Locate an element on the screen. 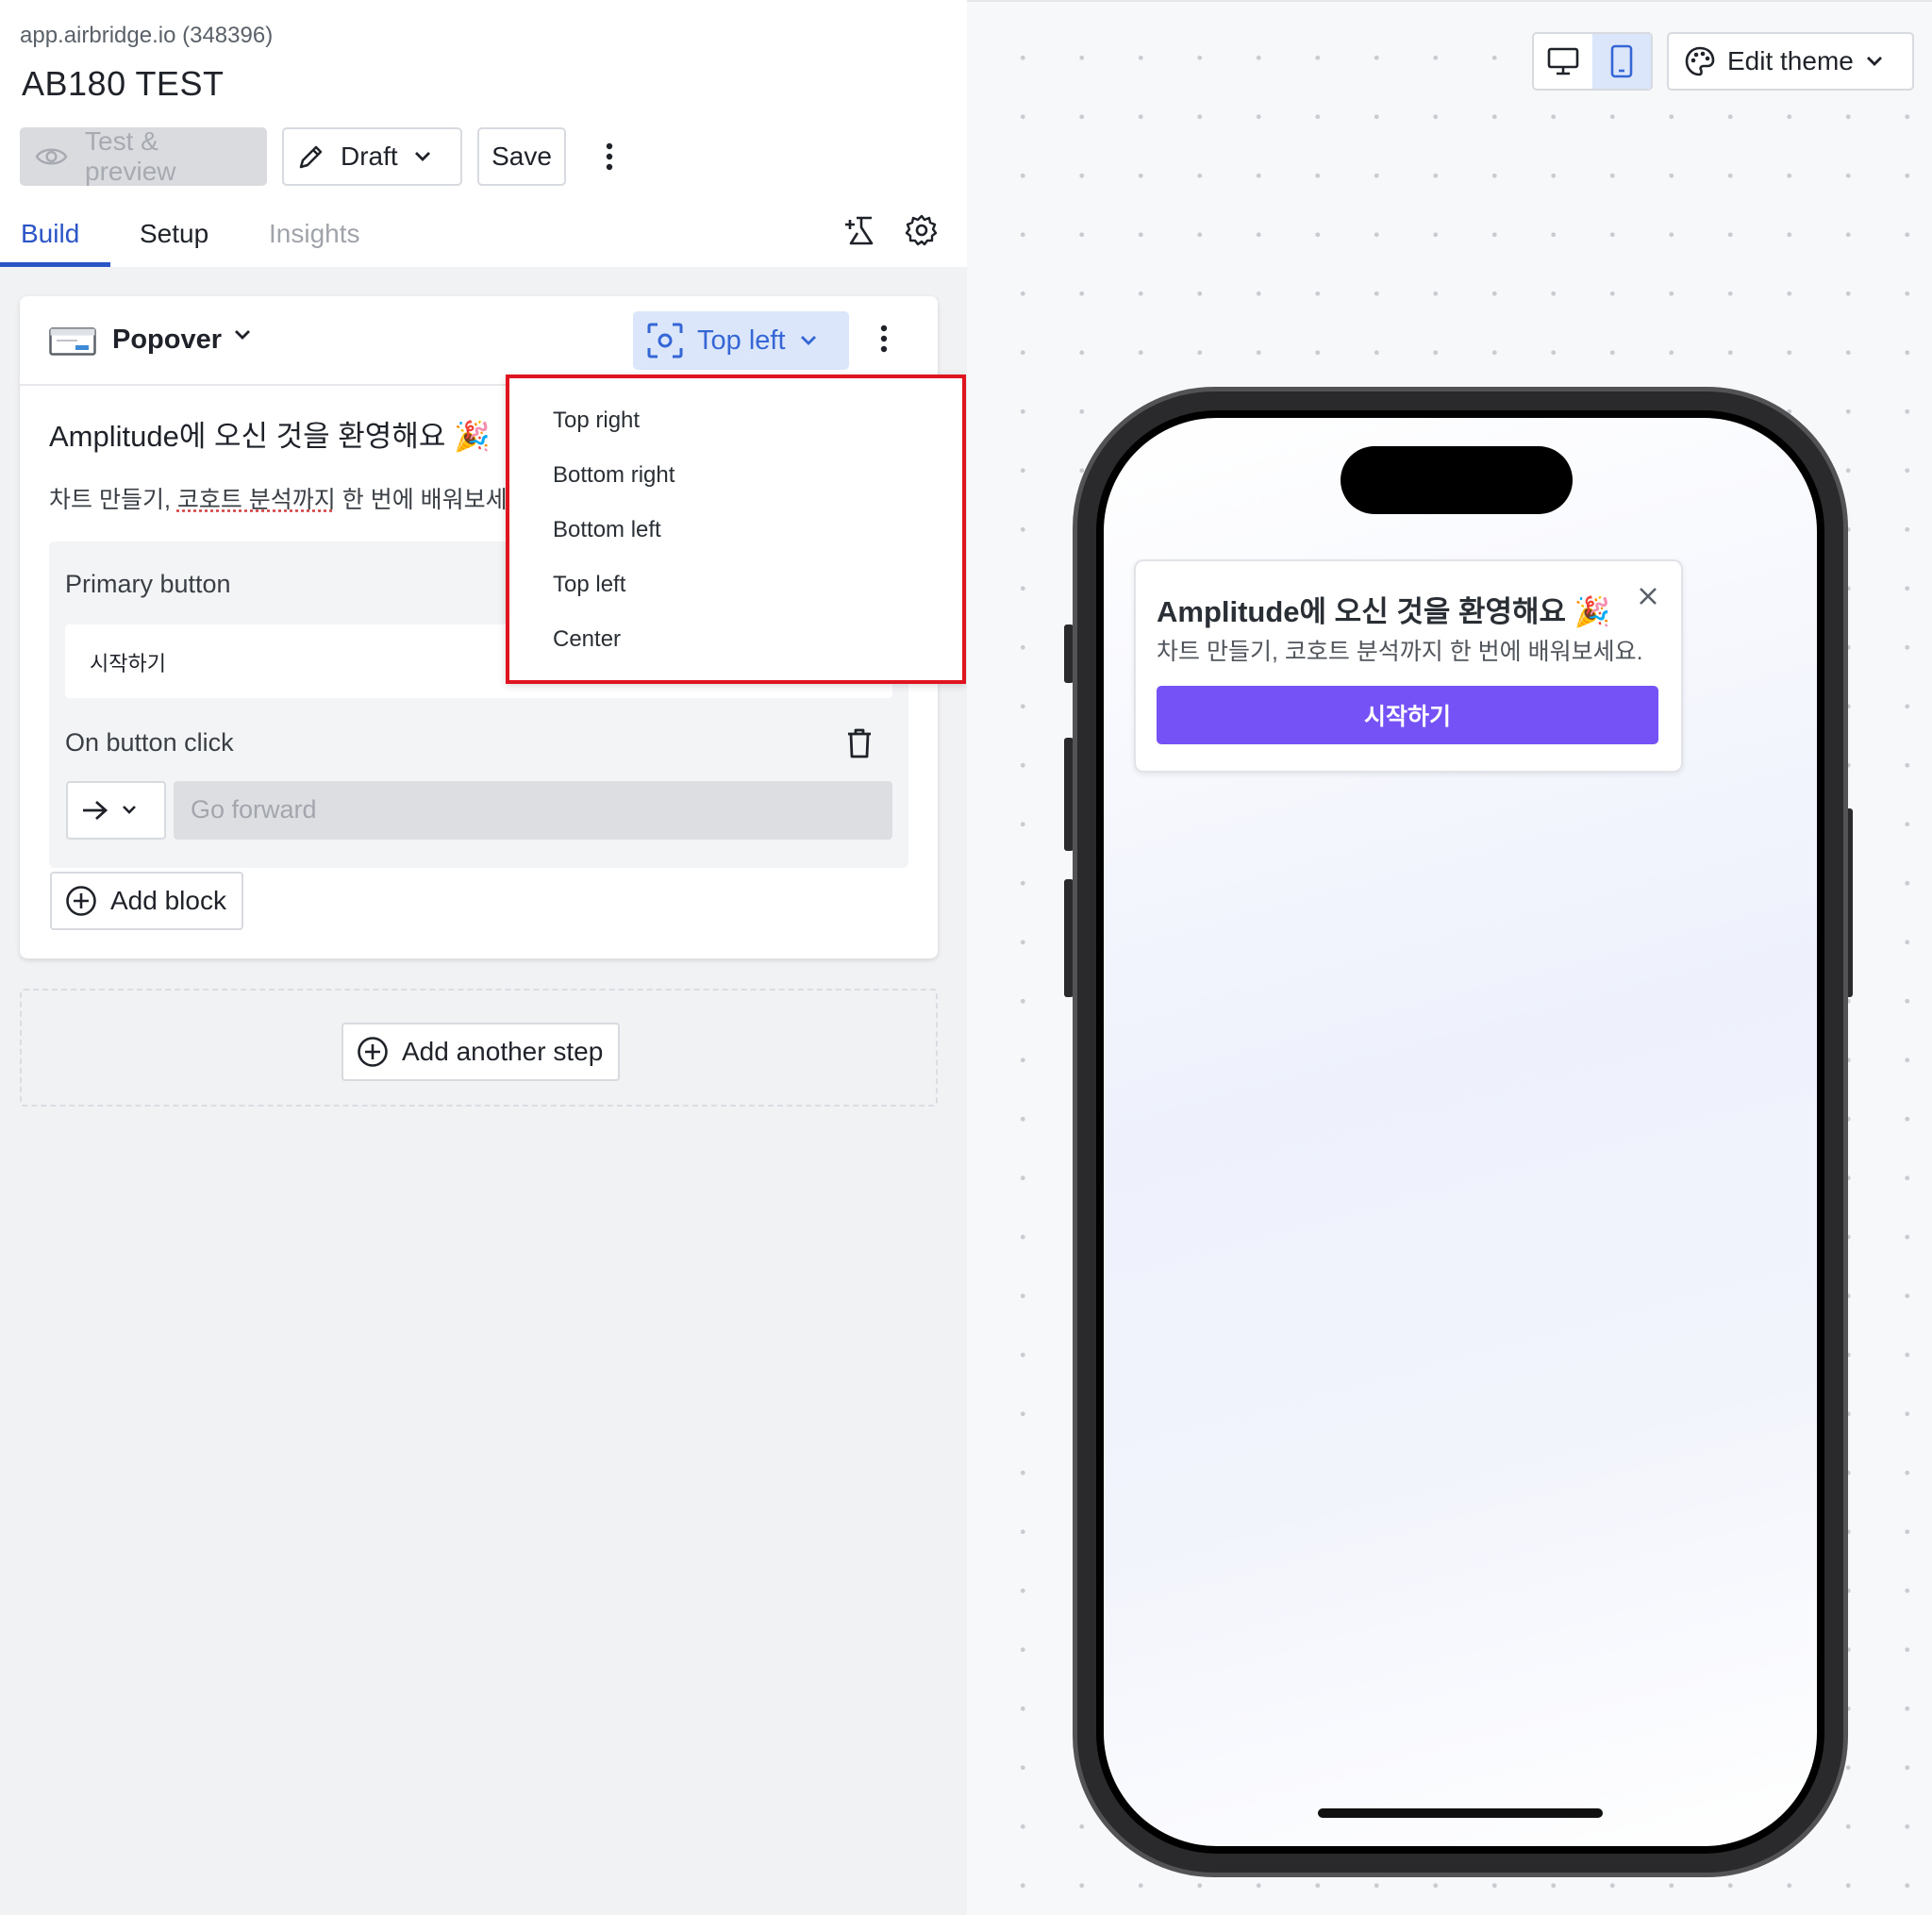  on-button-click-label: On button click is located at coordinates (149, 742).